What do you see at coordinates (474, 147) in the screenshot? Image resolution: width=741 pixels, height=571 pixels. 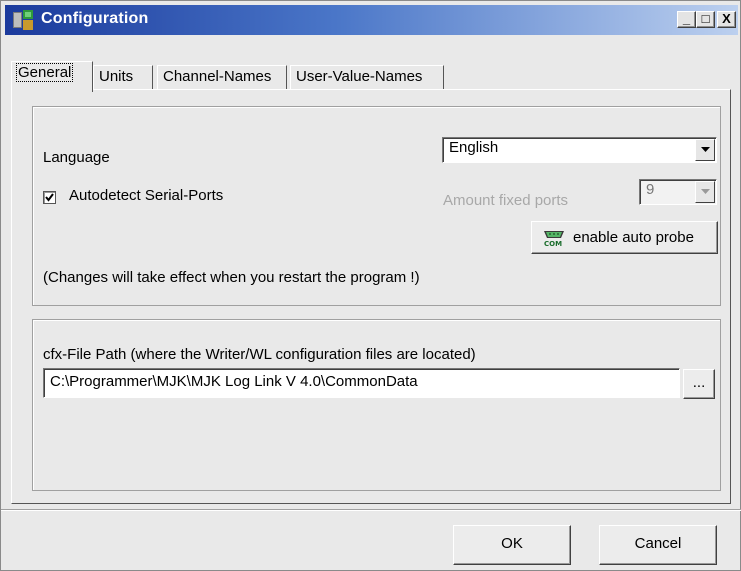 I see `language-select-value: English` at bounding box center [474, 147].